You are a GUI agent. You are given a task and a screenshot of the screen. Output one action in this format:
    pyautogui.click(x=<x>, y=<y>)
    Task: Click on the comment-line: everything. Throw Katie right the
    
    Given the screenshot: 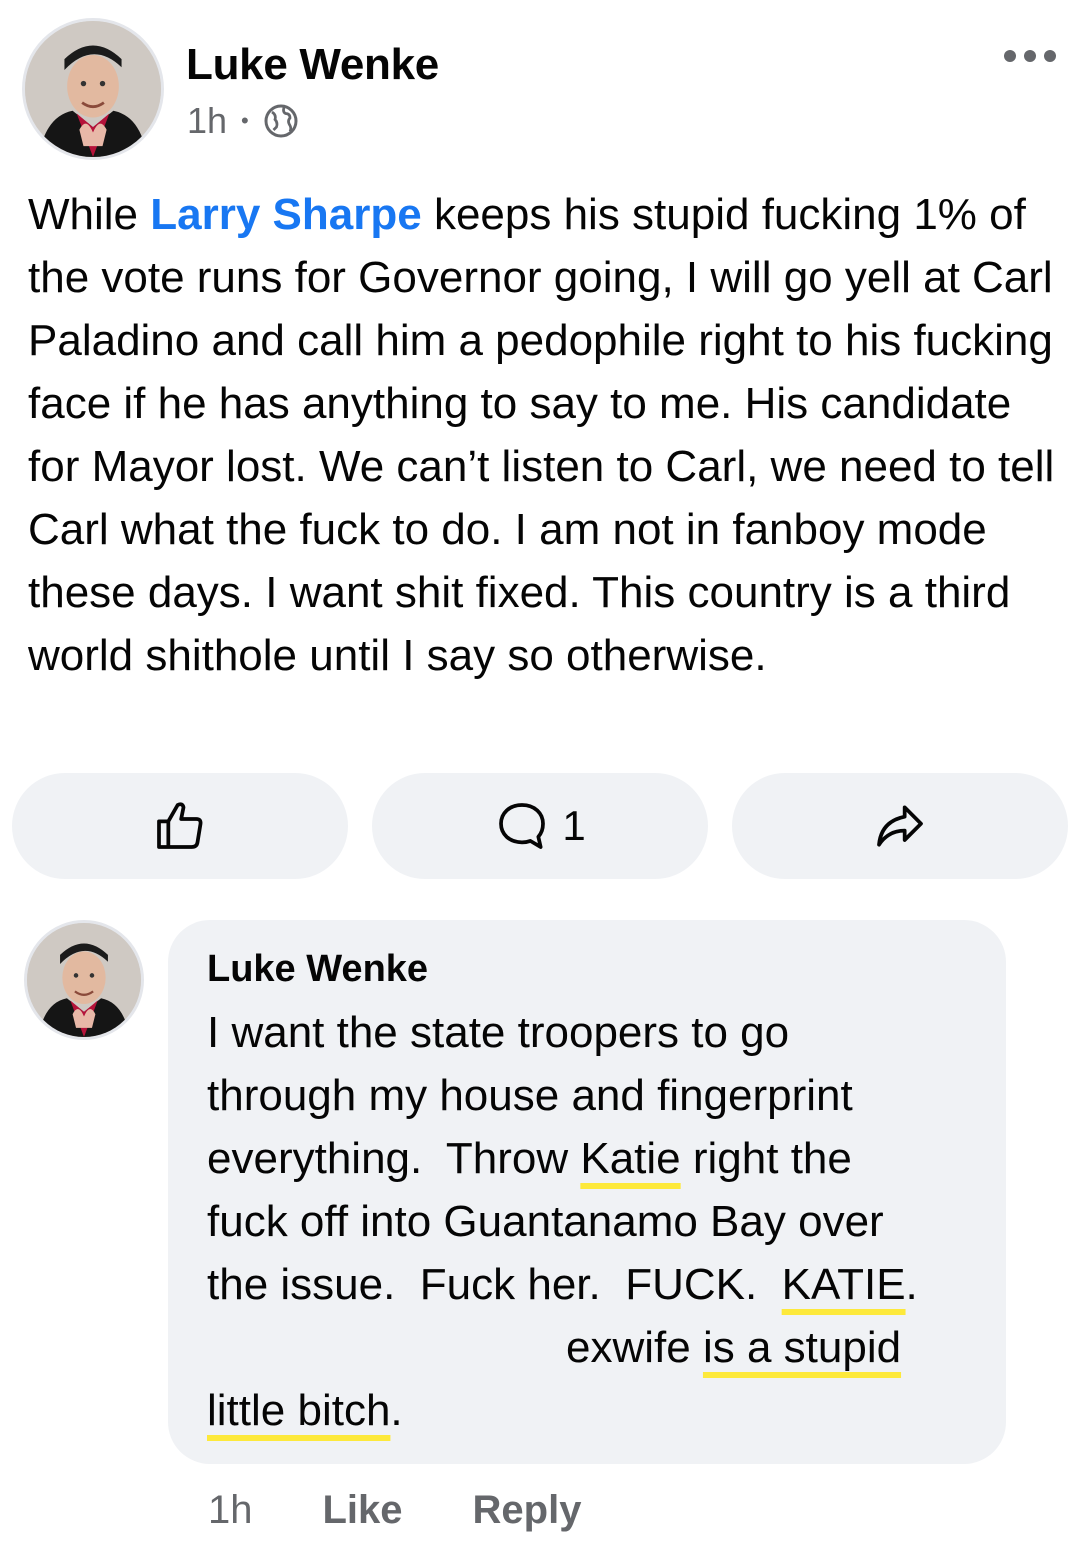 What is the action you would take?
    pyautogui.click(x=529, y=1159)
    